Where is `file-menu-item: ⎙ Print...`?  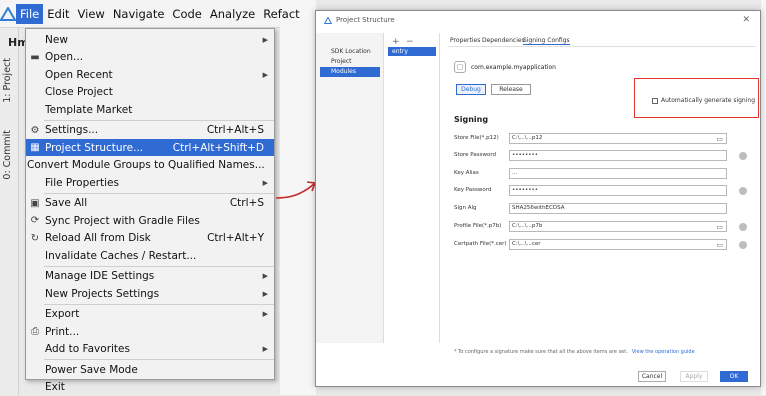 file-menu-item: ⎙ Print... is located at coordinates (150, 331).